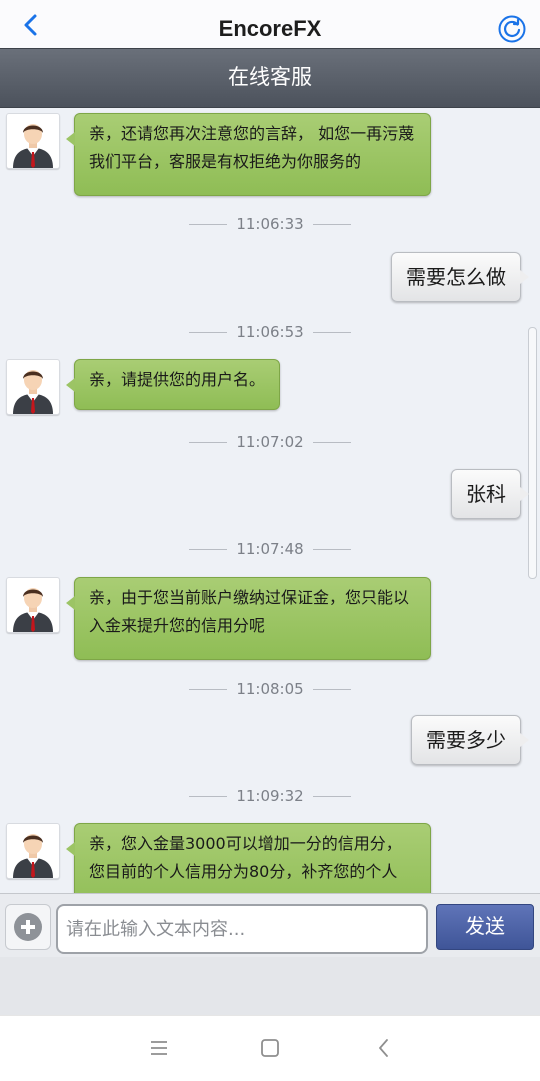 This screenshot has width=540, height=1081. I want to click on timestamp: 11:06:33, so click(270, 224).